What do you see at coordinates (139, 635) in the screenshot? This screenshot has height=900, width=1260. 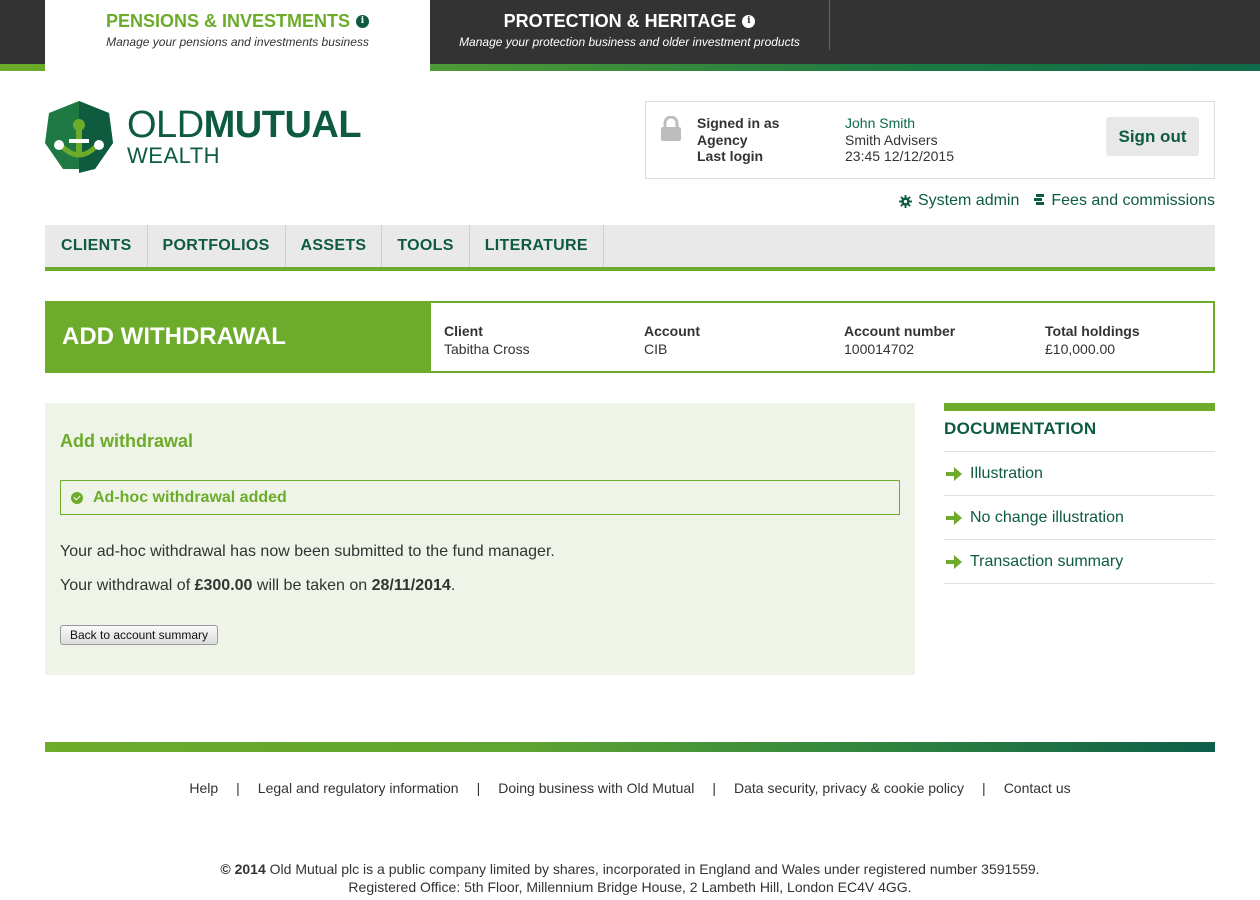 I see `back-to-account-summary-button: Back to account summary` at bounding box center [139, 635].